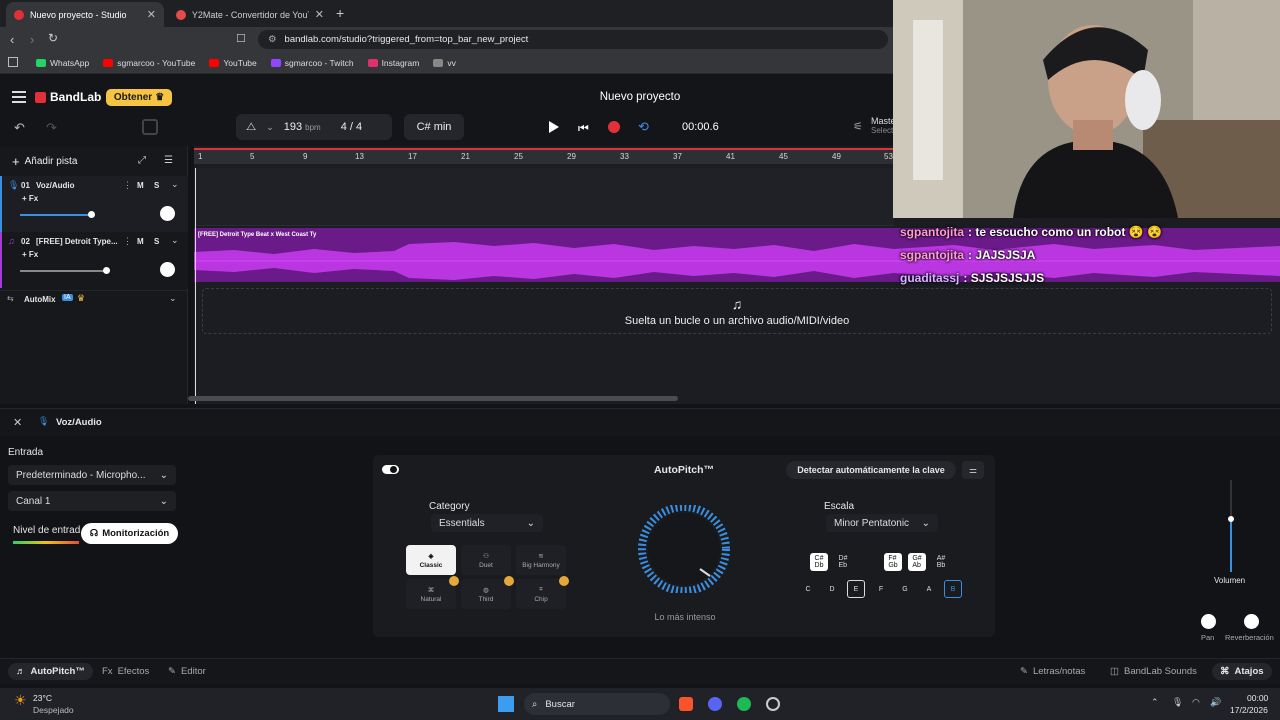 The height and width of the screenshot is (720, 1280). What do you see at coordinates (431, 560) in the screenshot?
I see `style-classic-button: ◈ Classic` at bounding box center [431, 560].